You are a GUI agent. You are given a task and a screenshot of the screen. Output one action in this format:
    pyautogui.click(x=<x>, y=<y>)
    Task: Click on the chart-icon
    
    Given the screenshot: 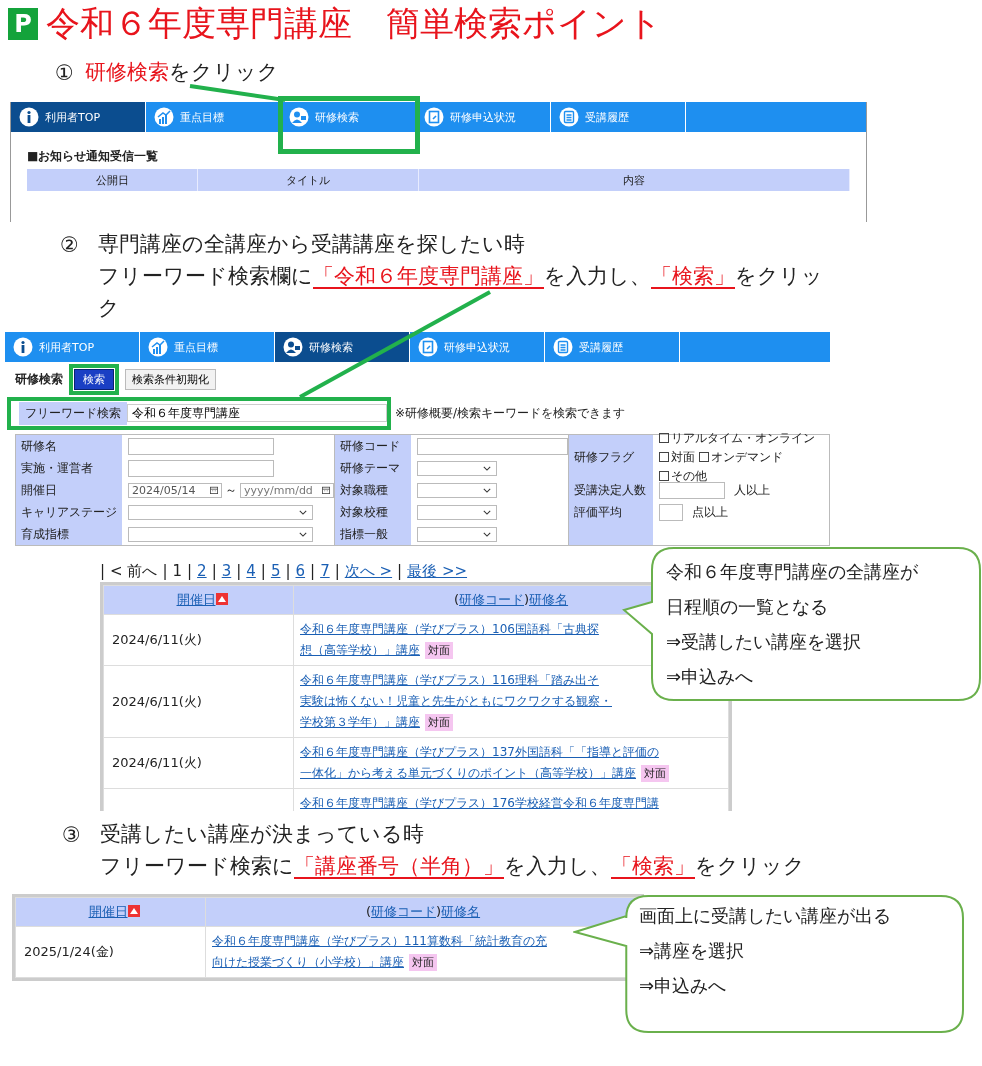 What is the action you would take?
    pyautogui.click(x=158, y=347)
    